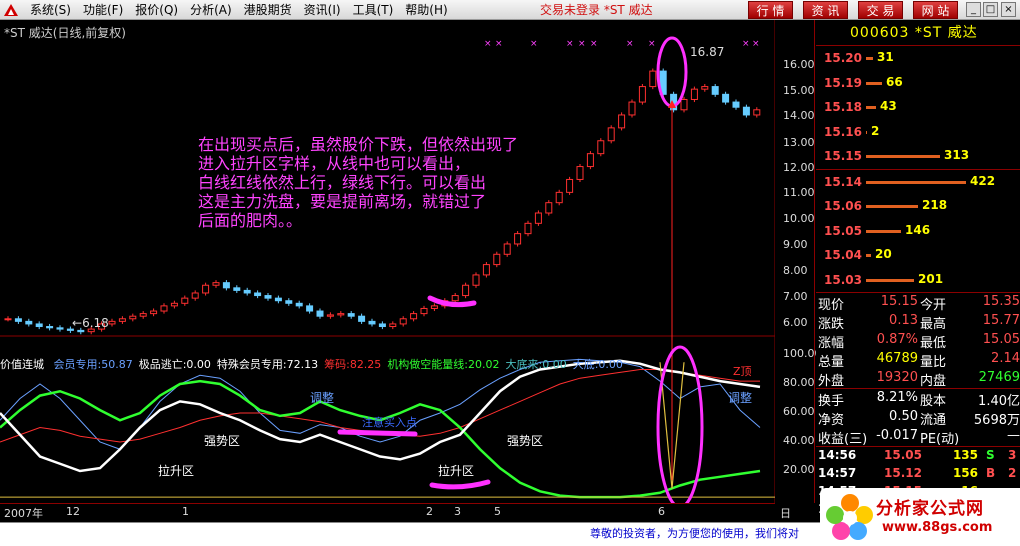 This screenshot has width=1020, height=546. What do you see at coordinates (888, 106) in the screenshot?
I see `order-volume: 43` at bounding box center [888, 106].